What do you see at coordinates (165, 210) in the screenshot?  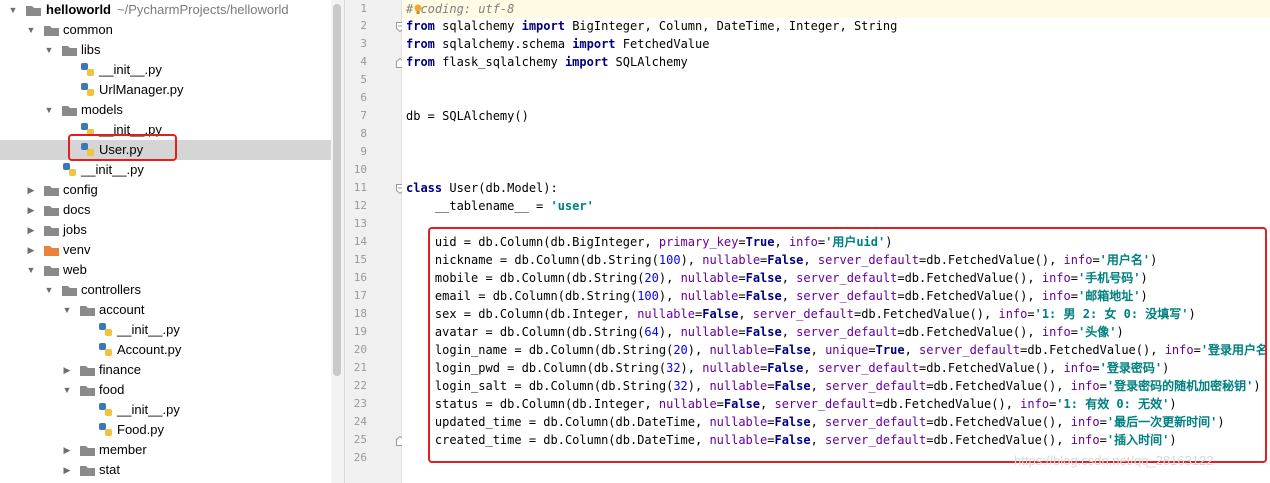 I see `tree-item-docs: ▶ docs` at bounding box center [165, 210].